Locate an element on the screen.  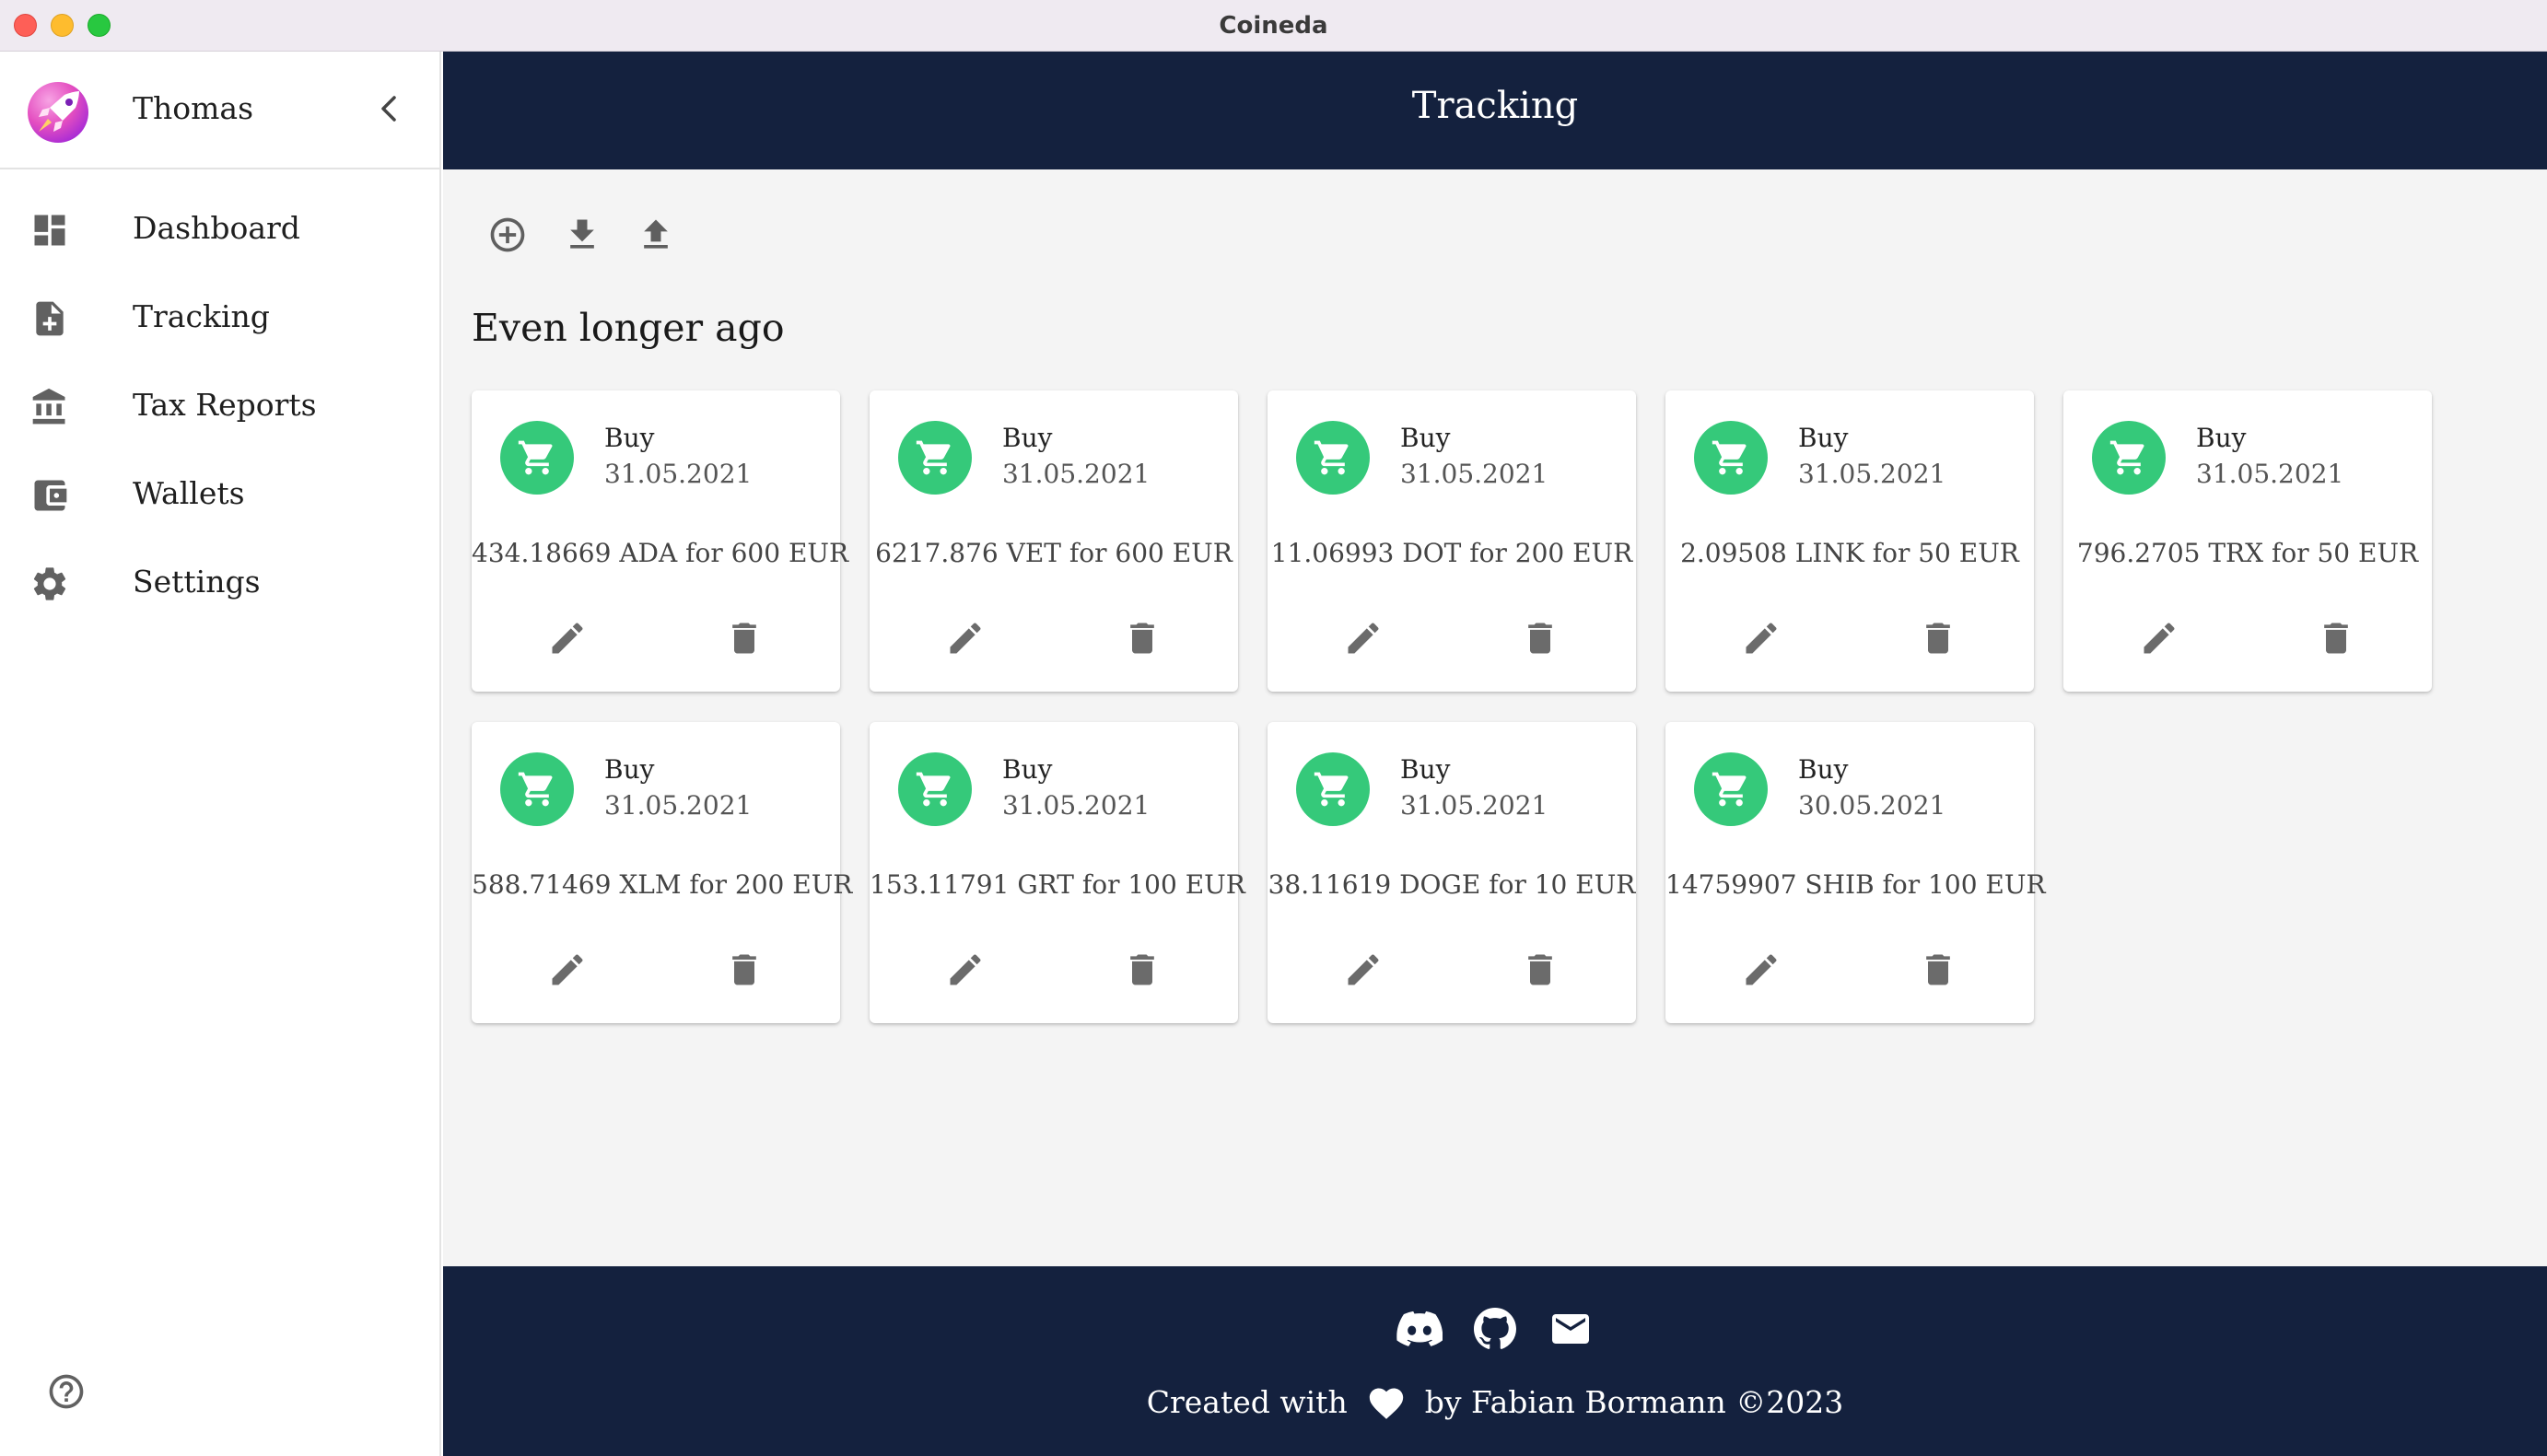
window-titlebar: Coineda is located at coordinates (1273, 26).